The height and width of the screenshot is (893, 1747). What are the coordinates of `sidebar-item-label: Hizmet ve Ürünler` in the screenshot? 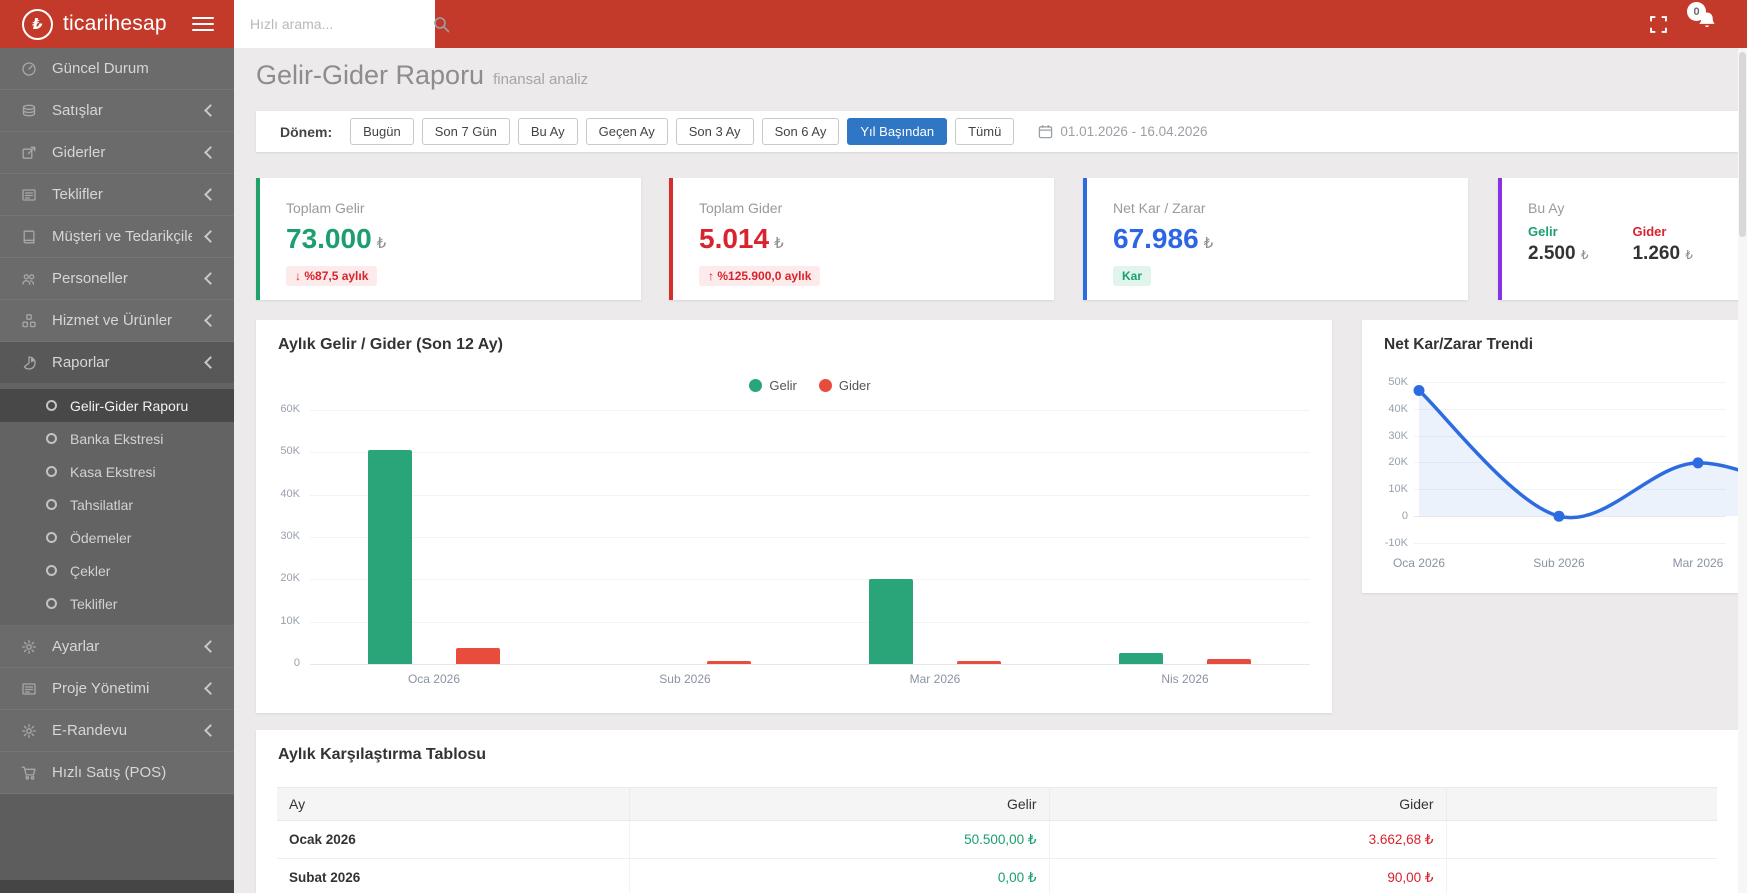 It's located at (112, 320).